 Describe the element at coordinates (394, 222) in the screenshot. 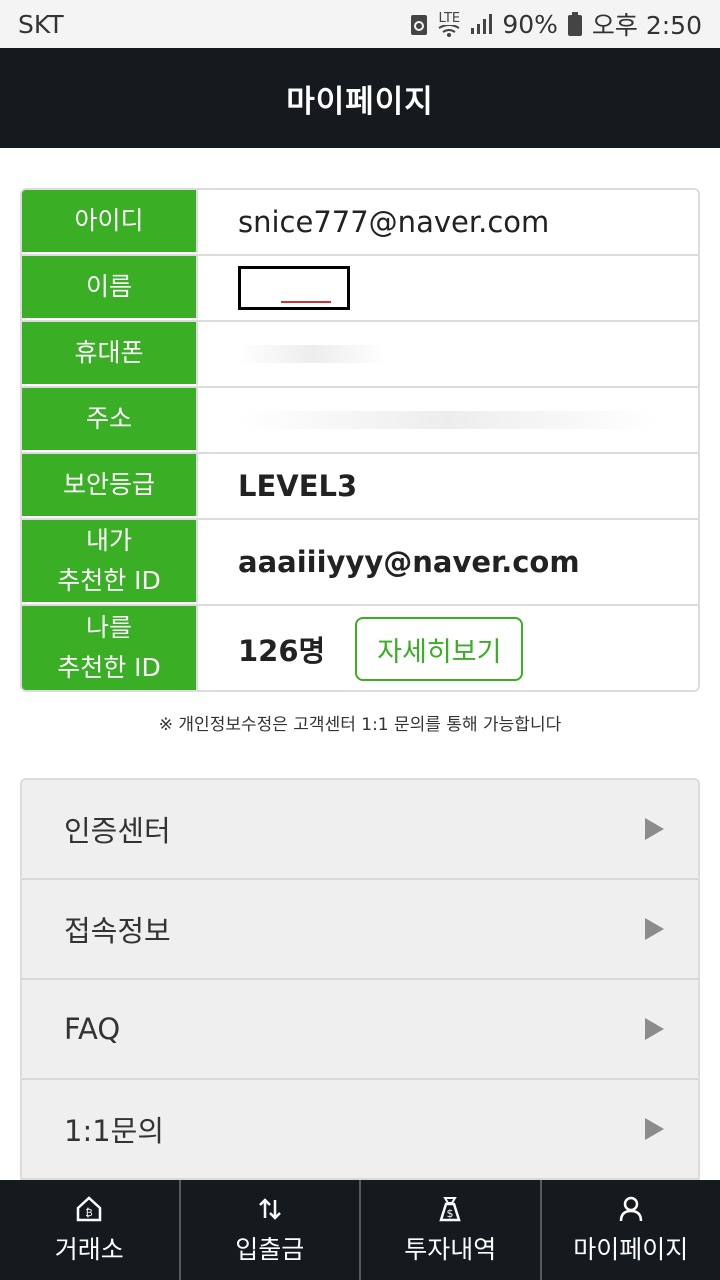

I see `user-id-value: snice777@naver.com` at that location.